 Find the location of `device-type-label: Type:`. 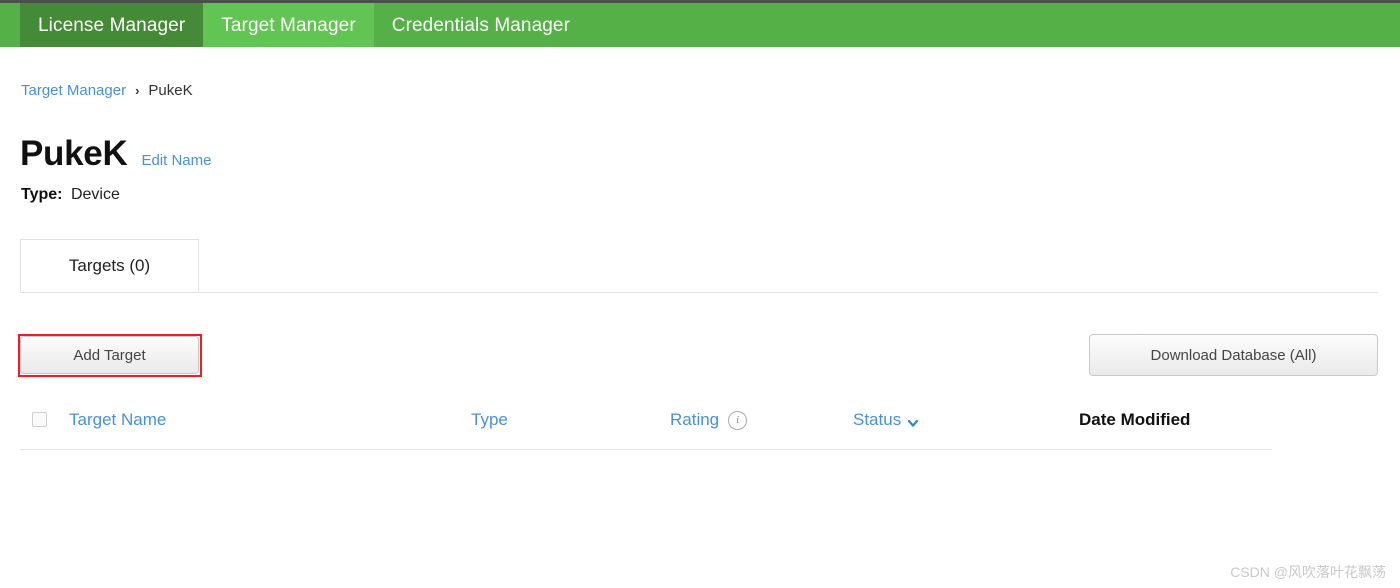

device-type-label: Type: is located at coordinates (42, 194).